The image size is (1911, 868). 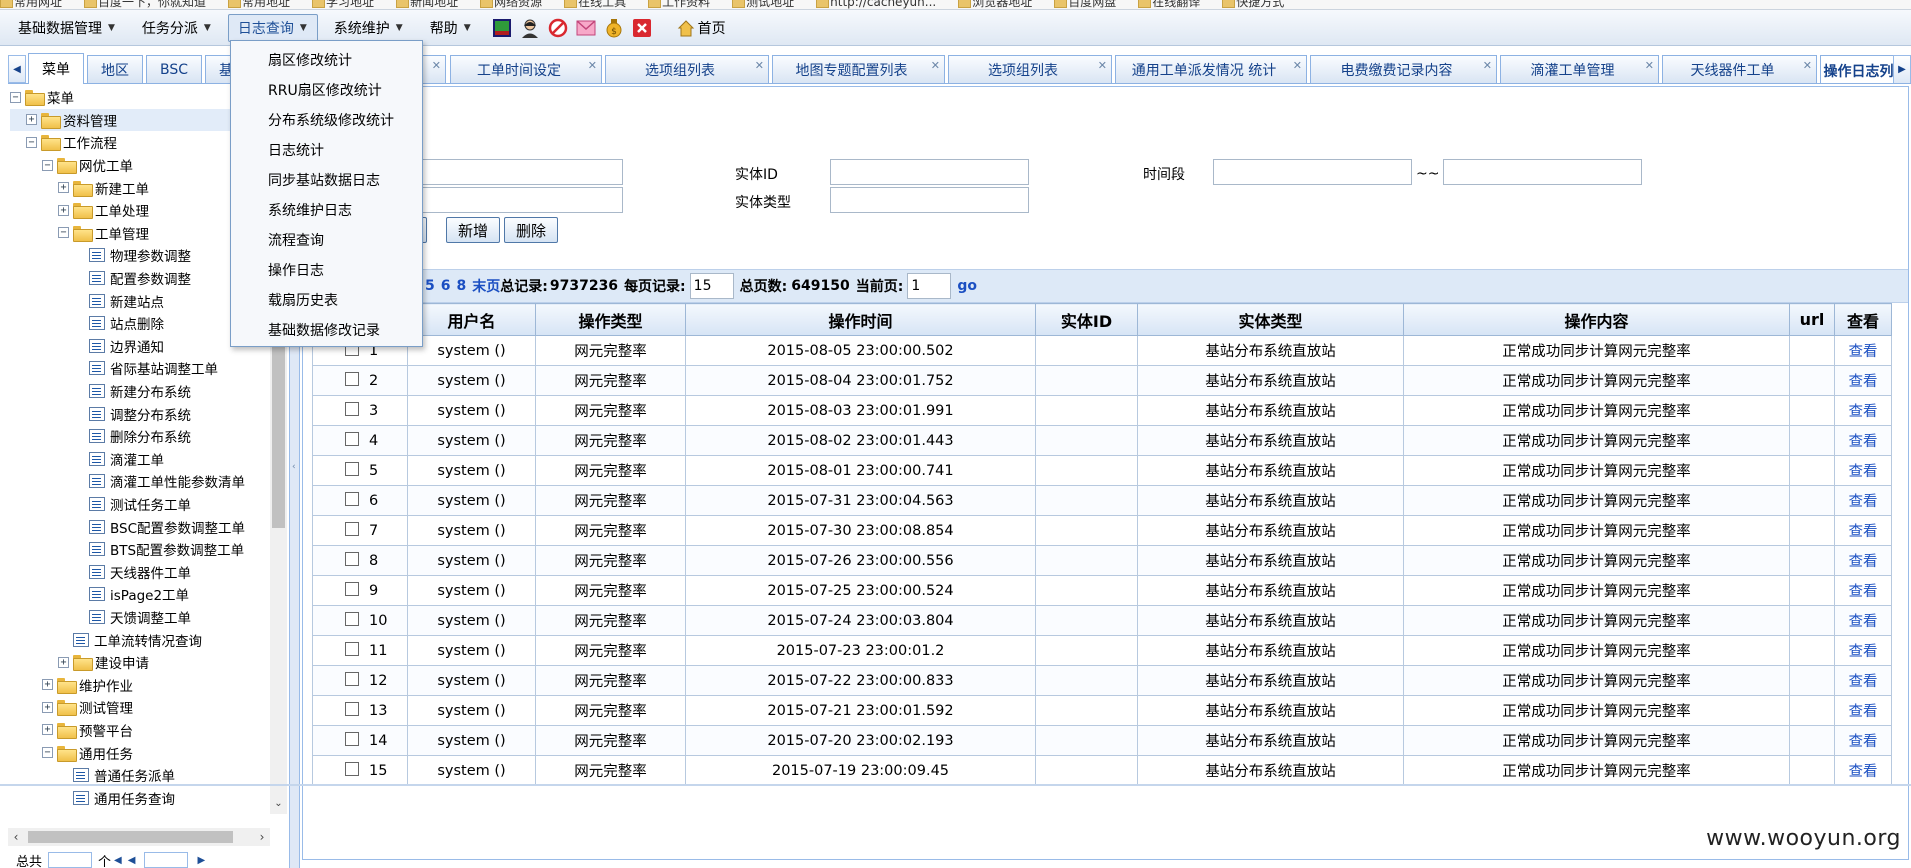 I want to click on bookmark-item: 工作资料, so click(x=679, y=4).